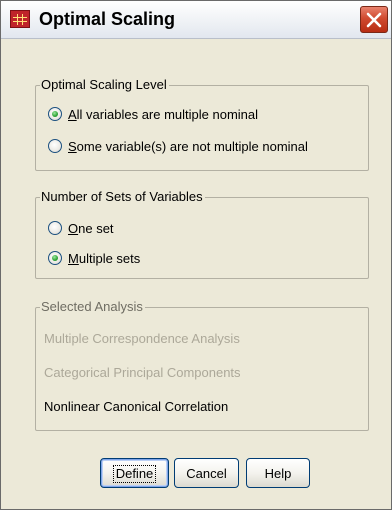 This screenshot has width=392, height=510. I want to click on radio-label-rest: ome variable(s) are not multiple nominal, so click(192, 146).